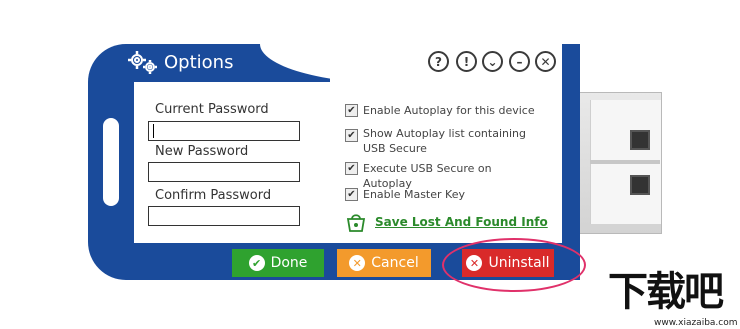  What do you see at coordinates (519, 61) in the screenshot?
I see `minimize-button: –` at bounding box center [519, 61].